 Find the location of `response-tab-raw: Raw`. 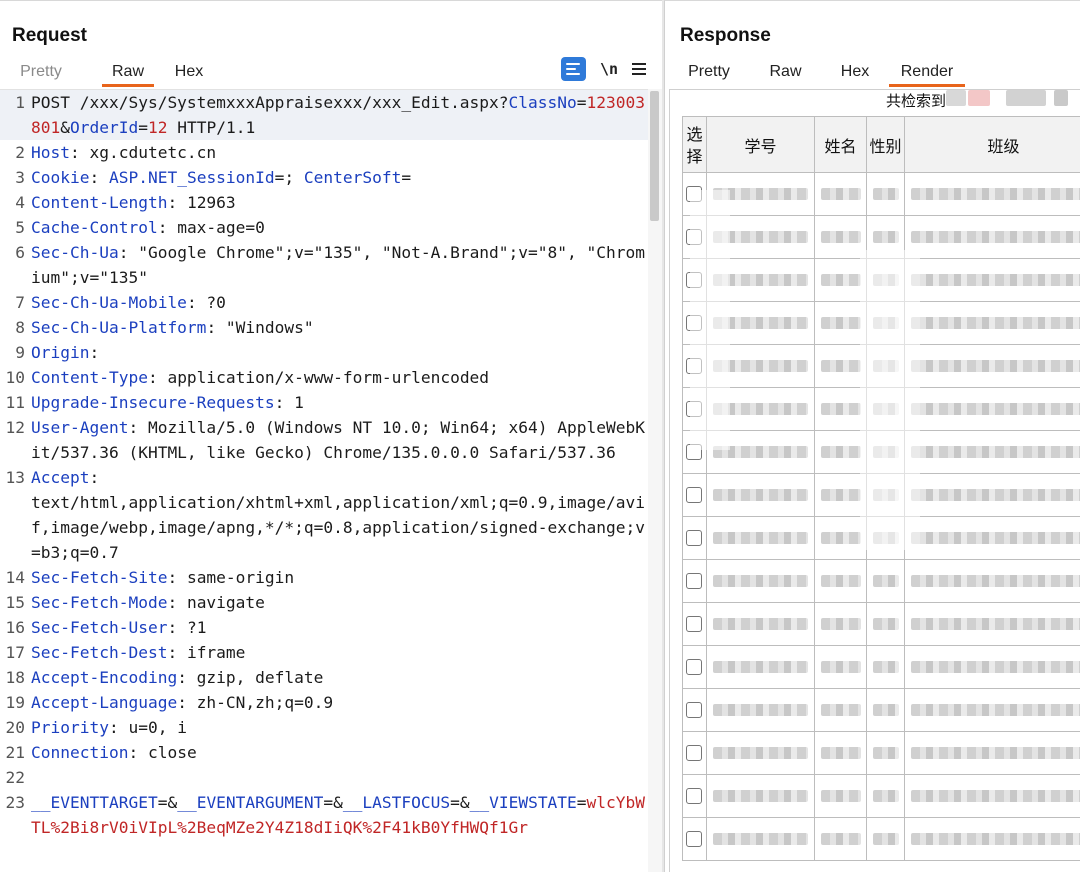

response-tab-raw: Raw is located at coordinates (785, 73).